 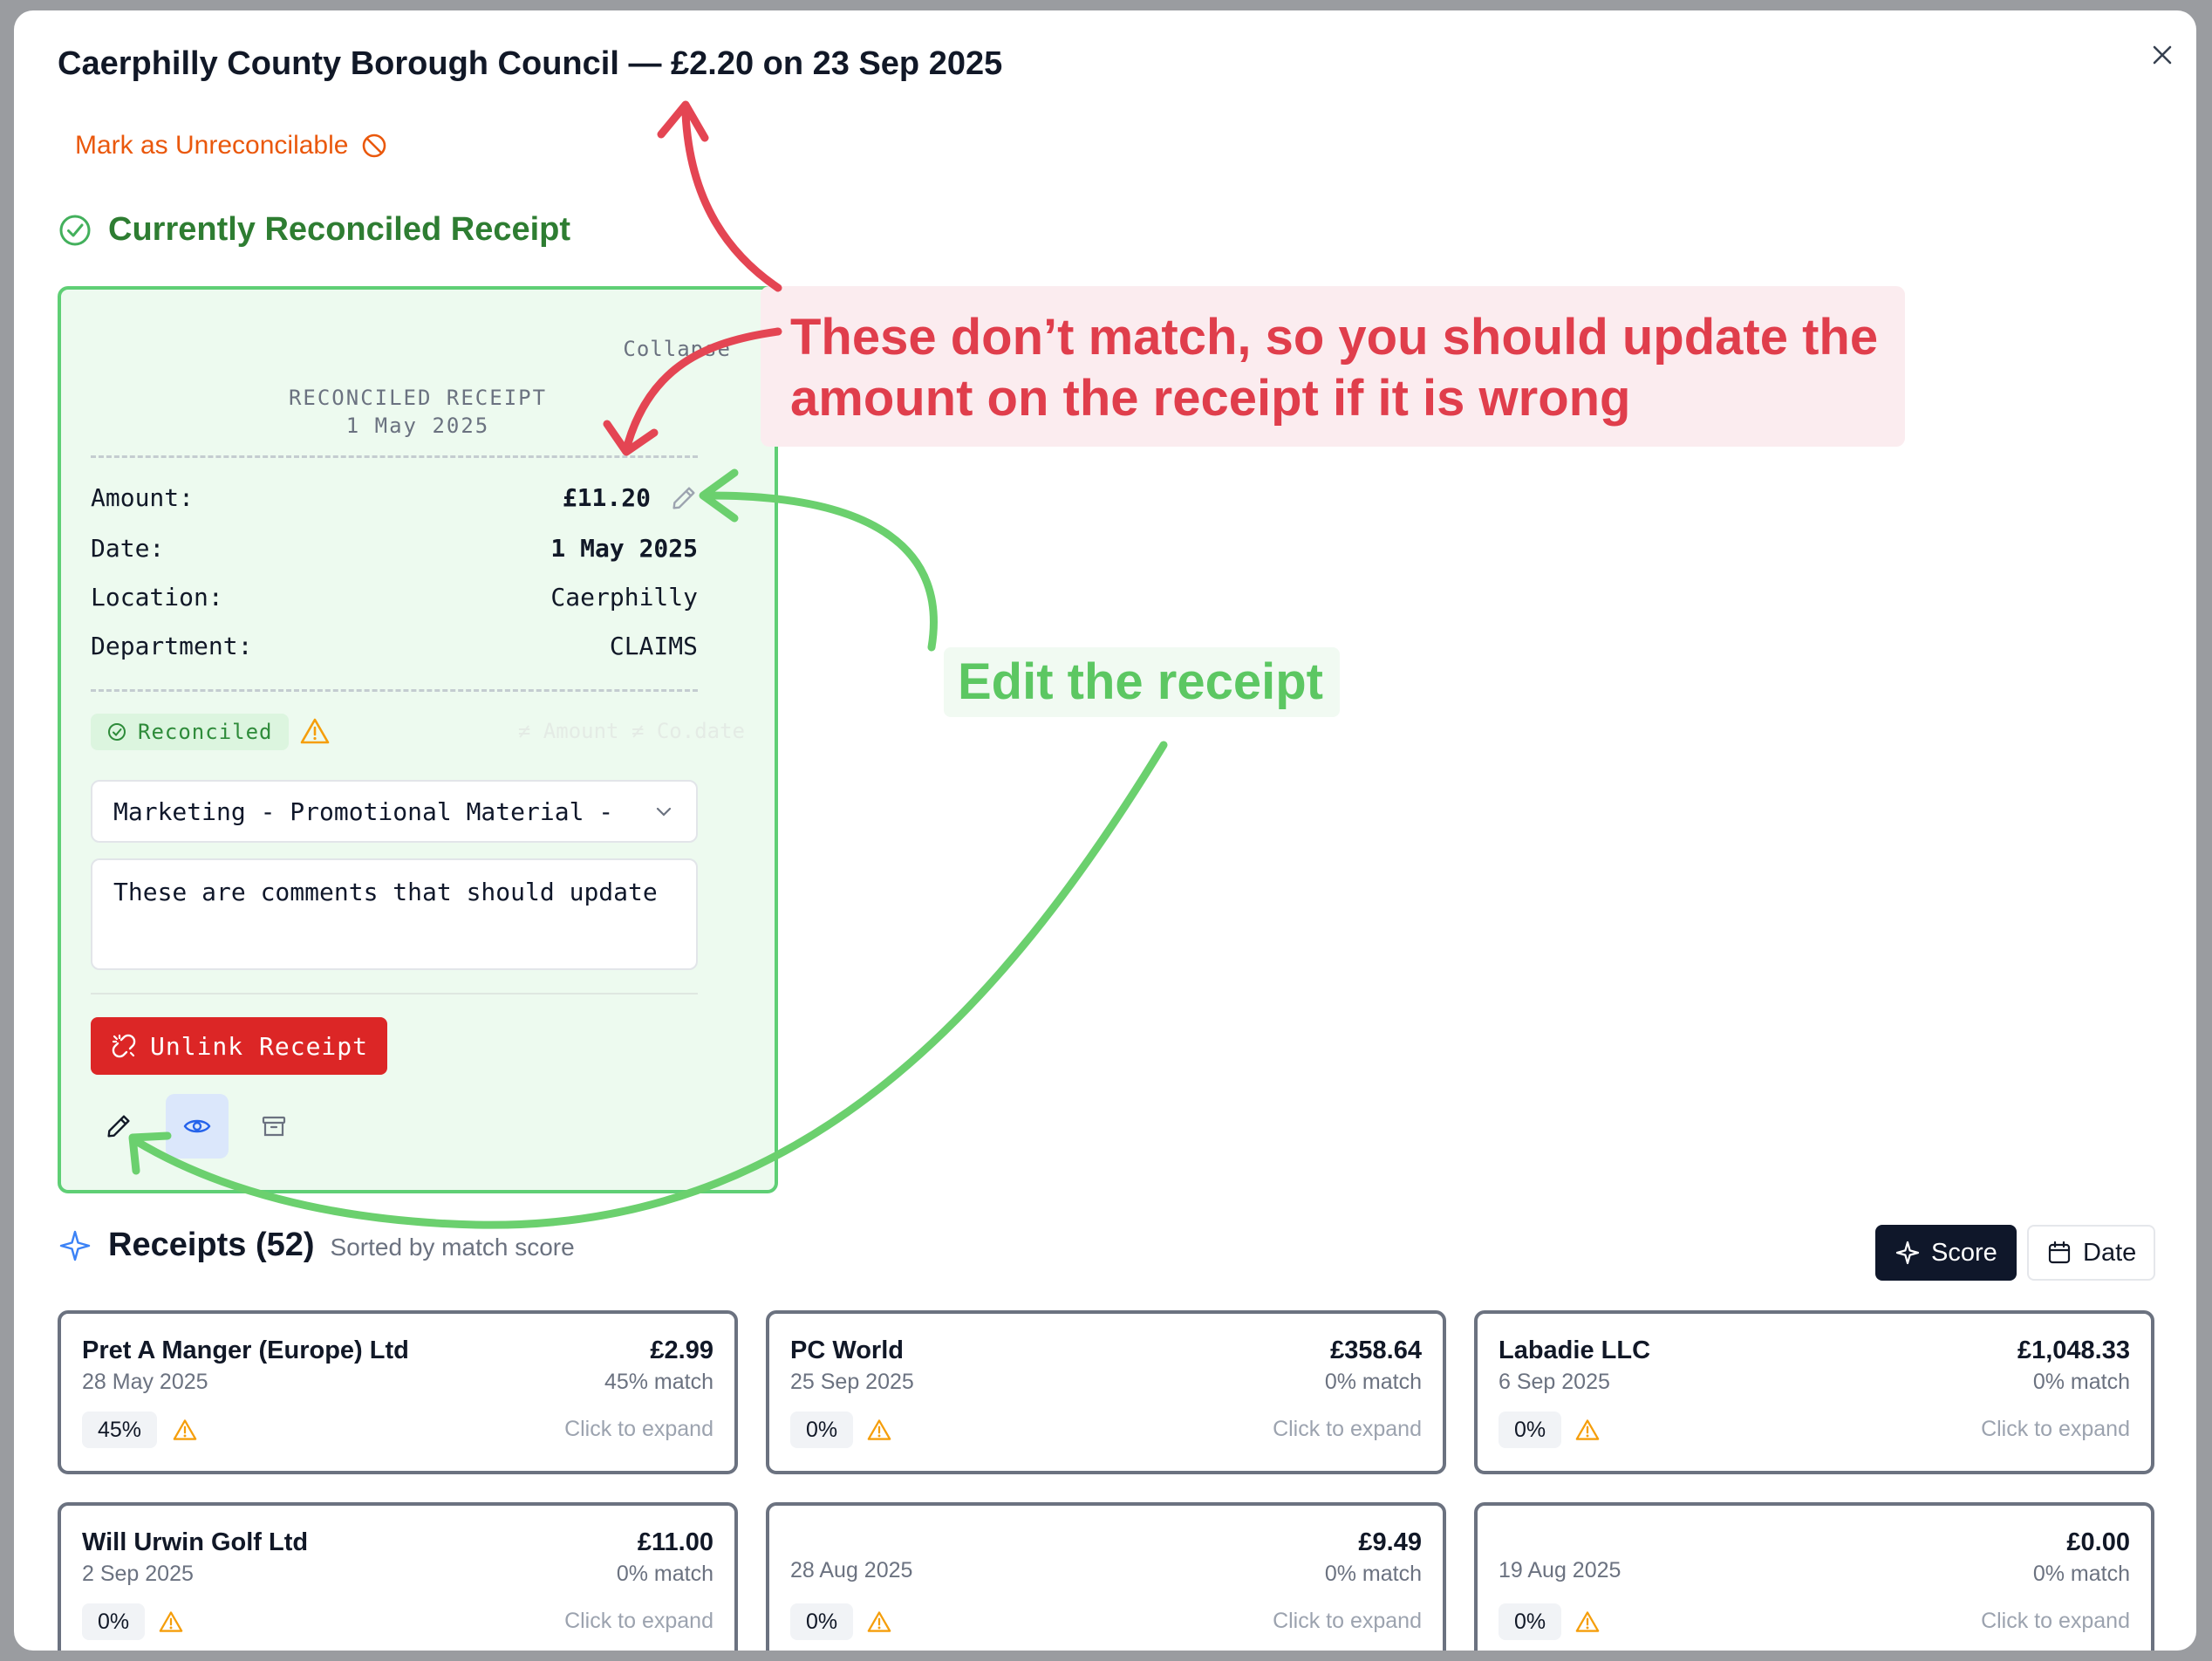 I want to click on current-receipt-heading-text: Currently Reconciled Receipt, so click(x=339, y=229).